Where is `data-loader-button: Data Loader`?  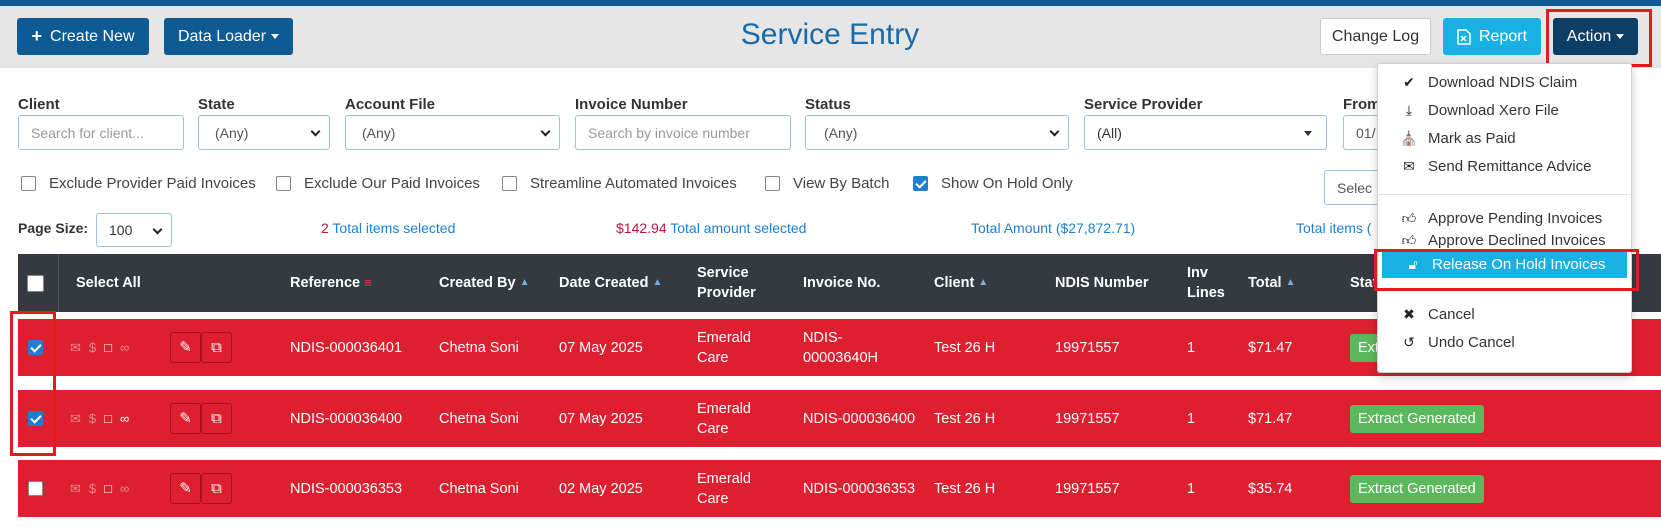 data-loader-button: Data Loader is located at coordinates (228, 36).